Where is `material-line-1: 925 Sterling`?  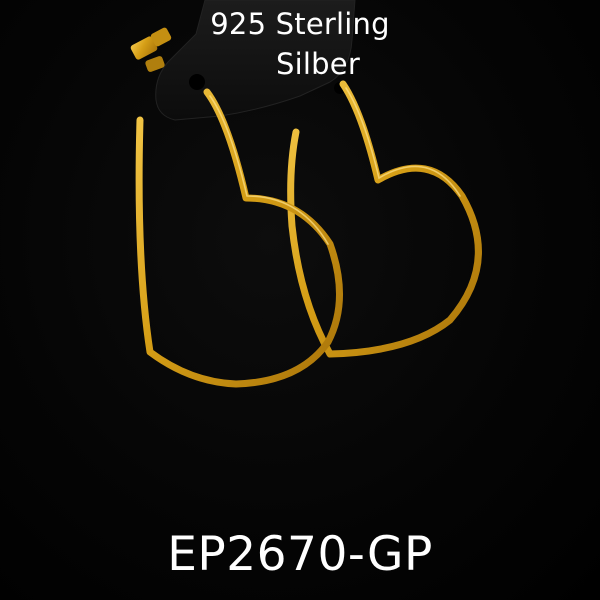 material-line-1: 925 Sterling is located at coordinates (300, 24).